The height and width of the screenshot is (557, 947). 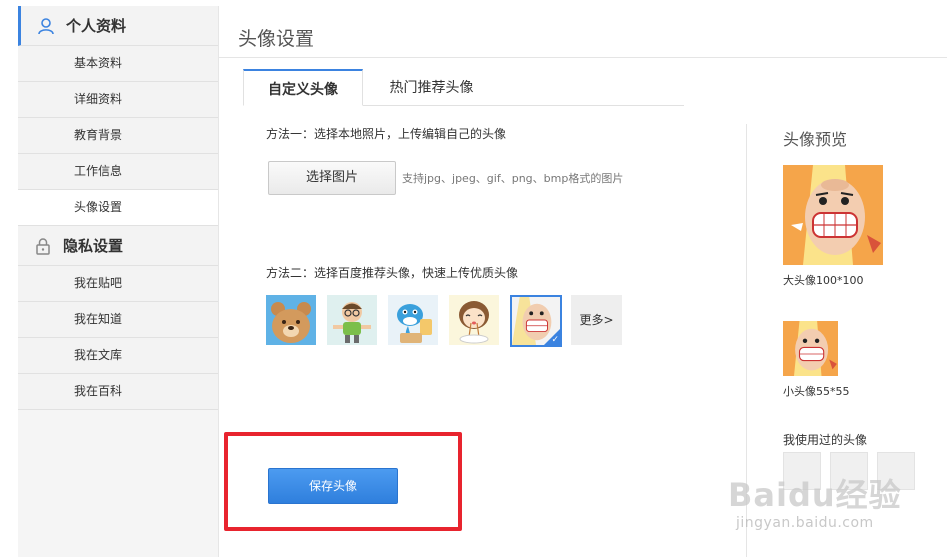 I want to click on sidebar-section-label: 隐私设置, so click(x=93, y=246).